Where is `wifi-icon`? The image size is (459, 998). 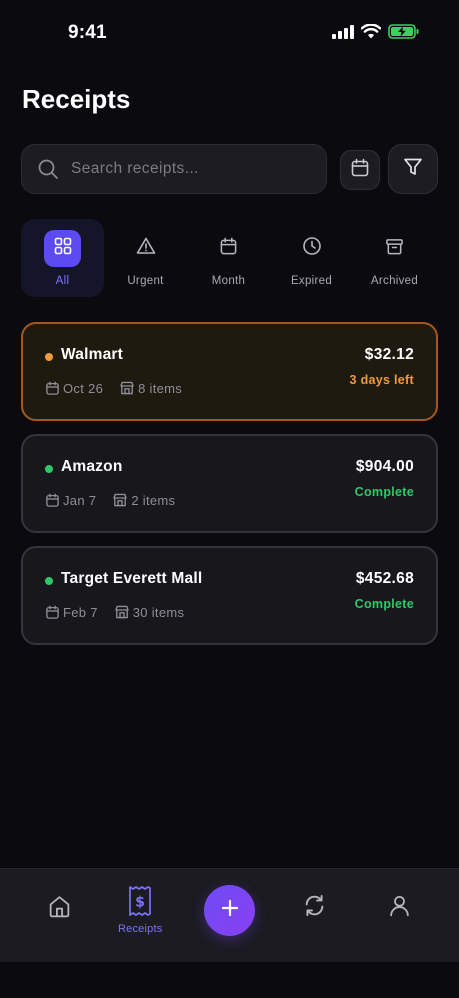 wifi-icon is located at coordinates (371, 33).